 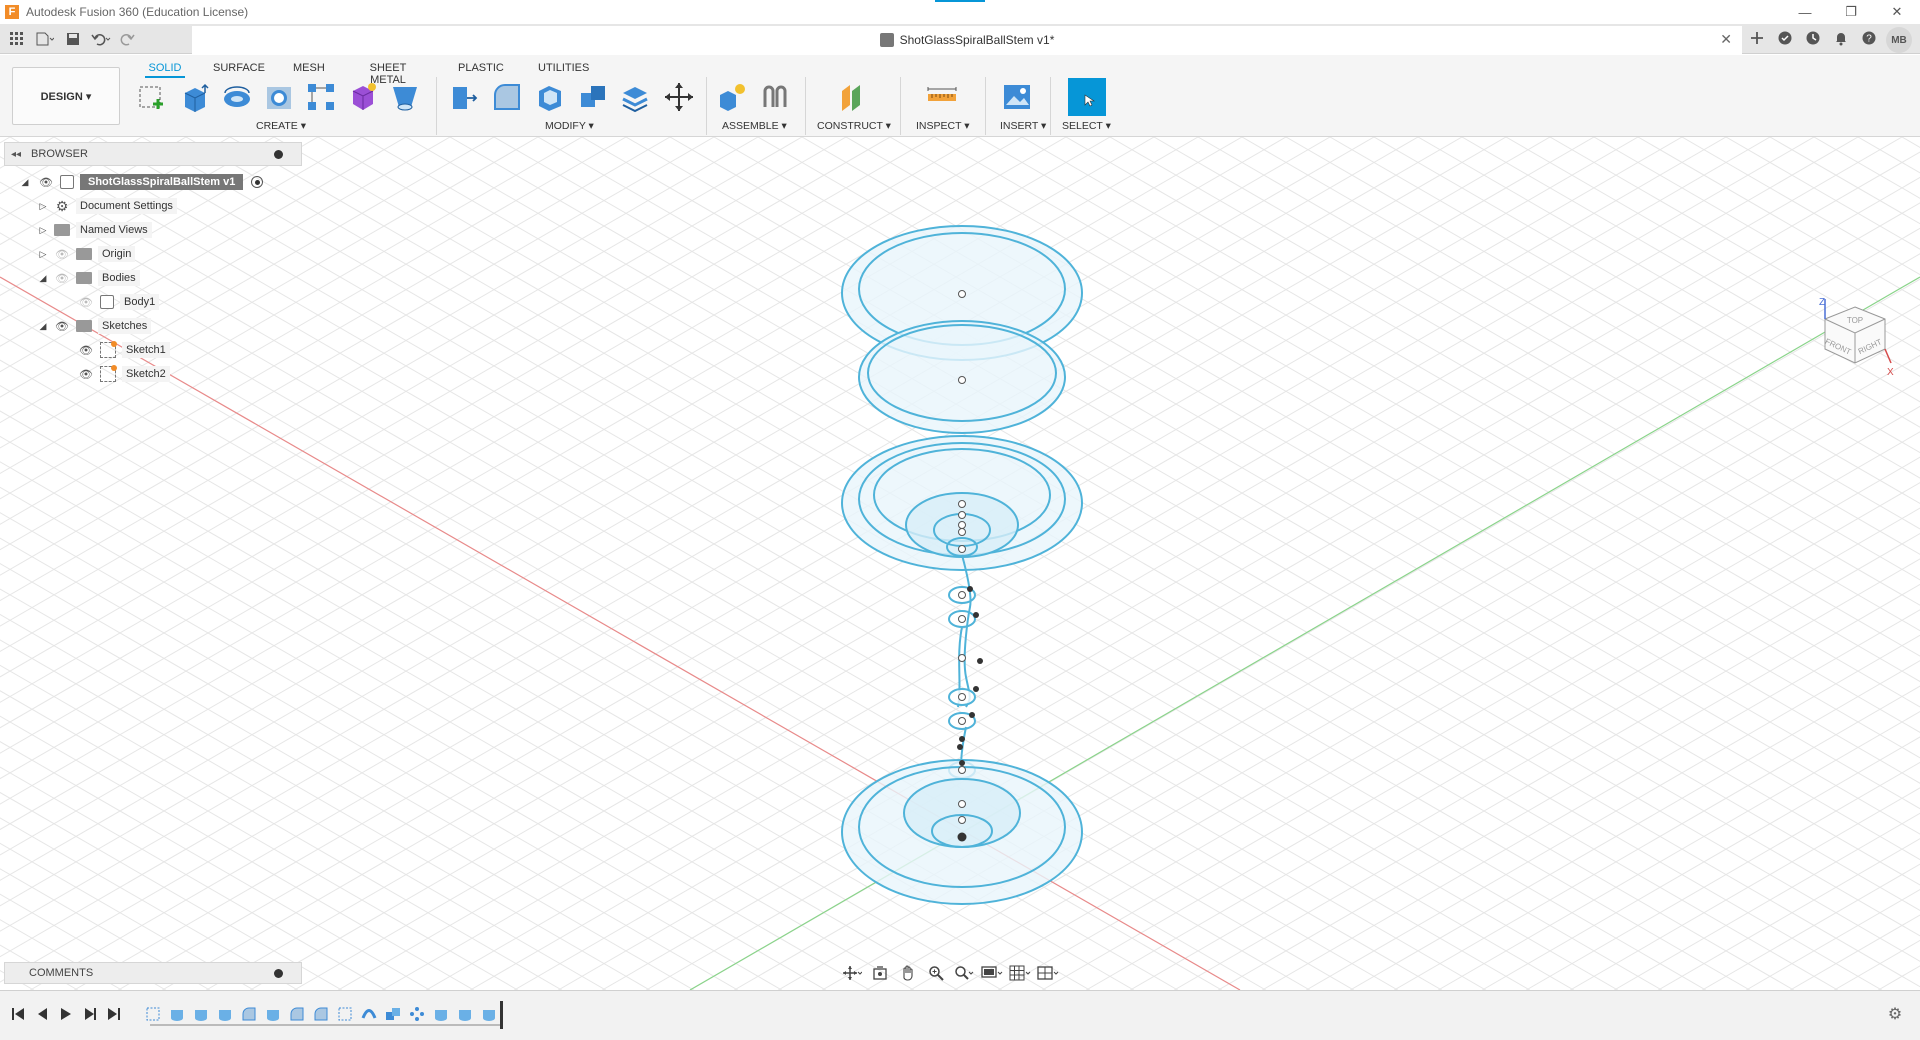 I want to click on revolve-icon, so click(x=237, y=97).